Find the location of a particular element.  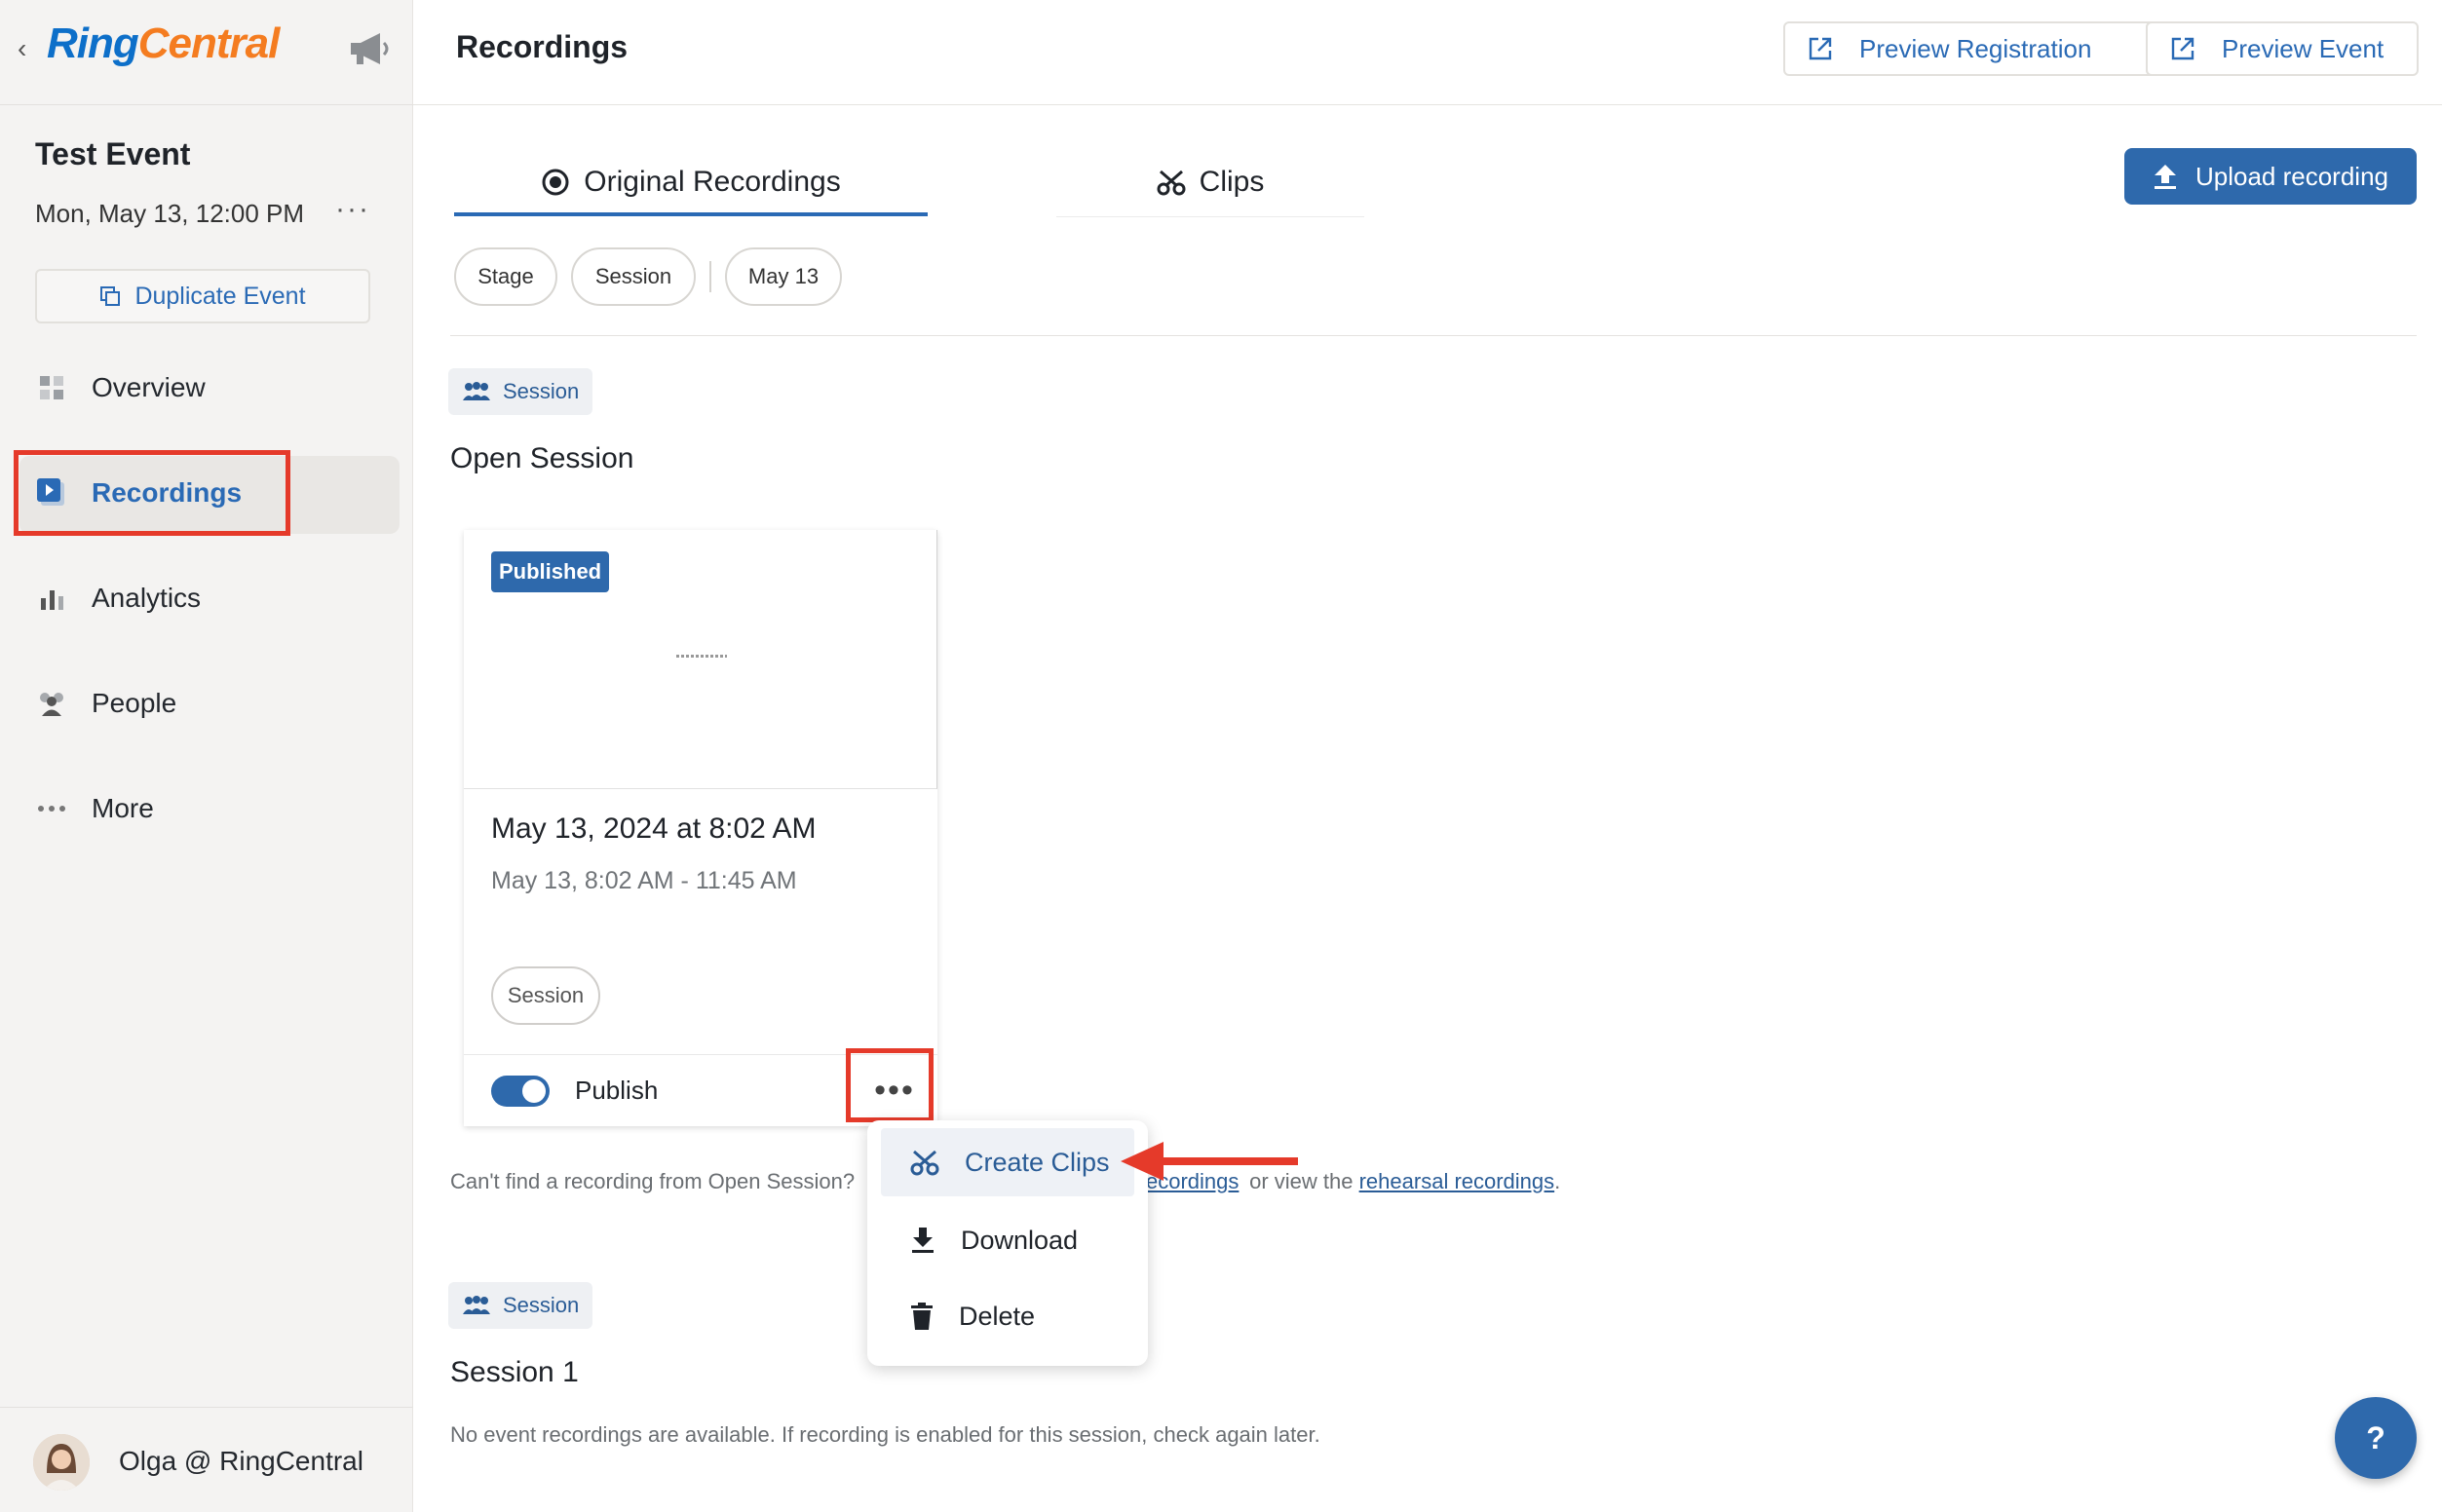

sidebar-item-label: More is located at coordinates (123, 808).